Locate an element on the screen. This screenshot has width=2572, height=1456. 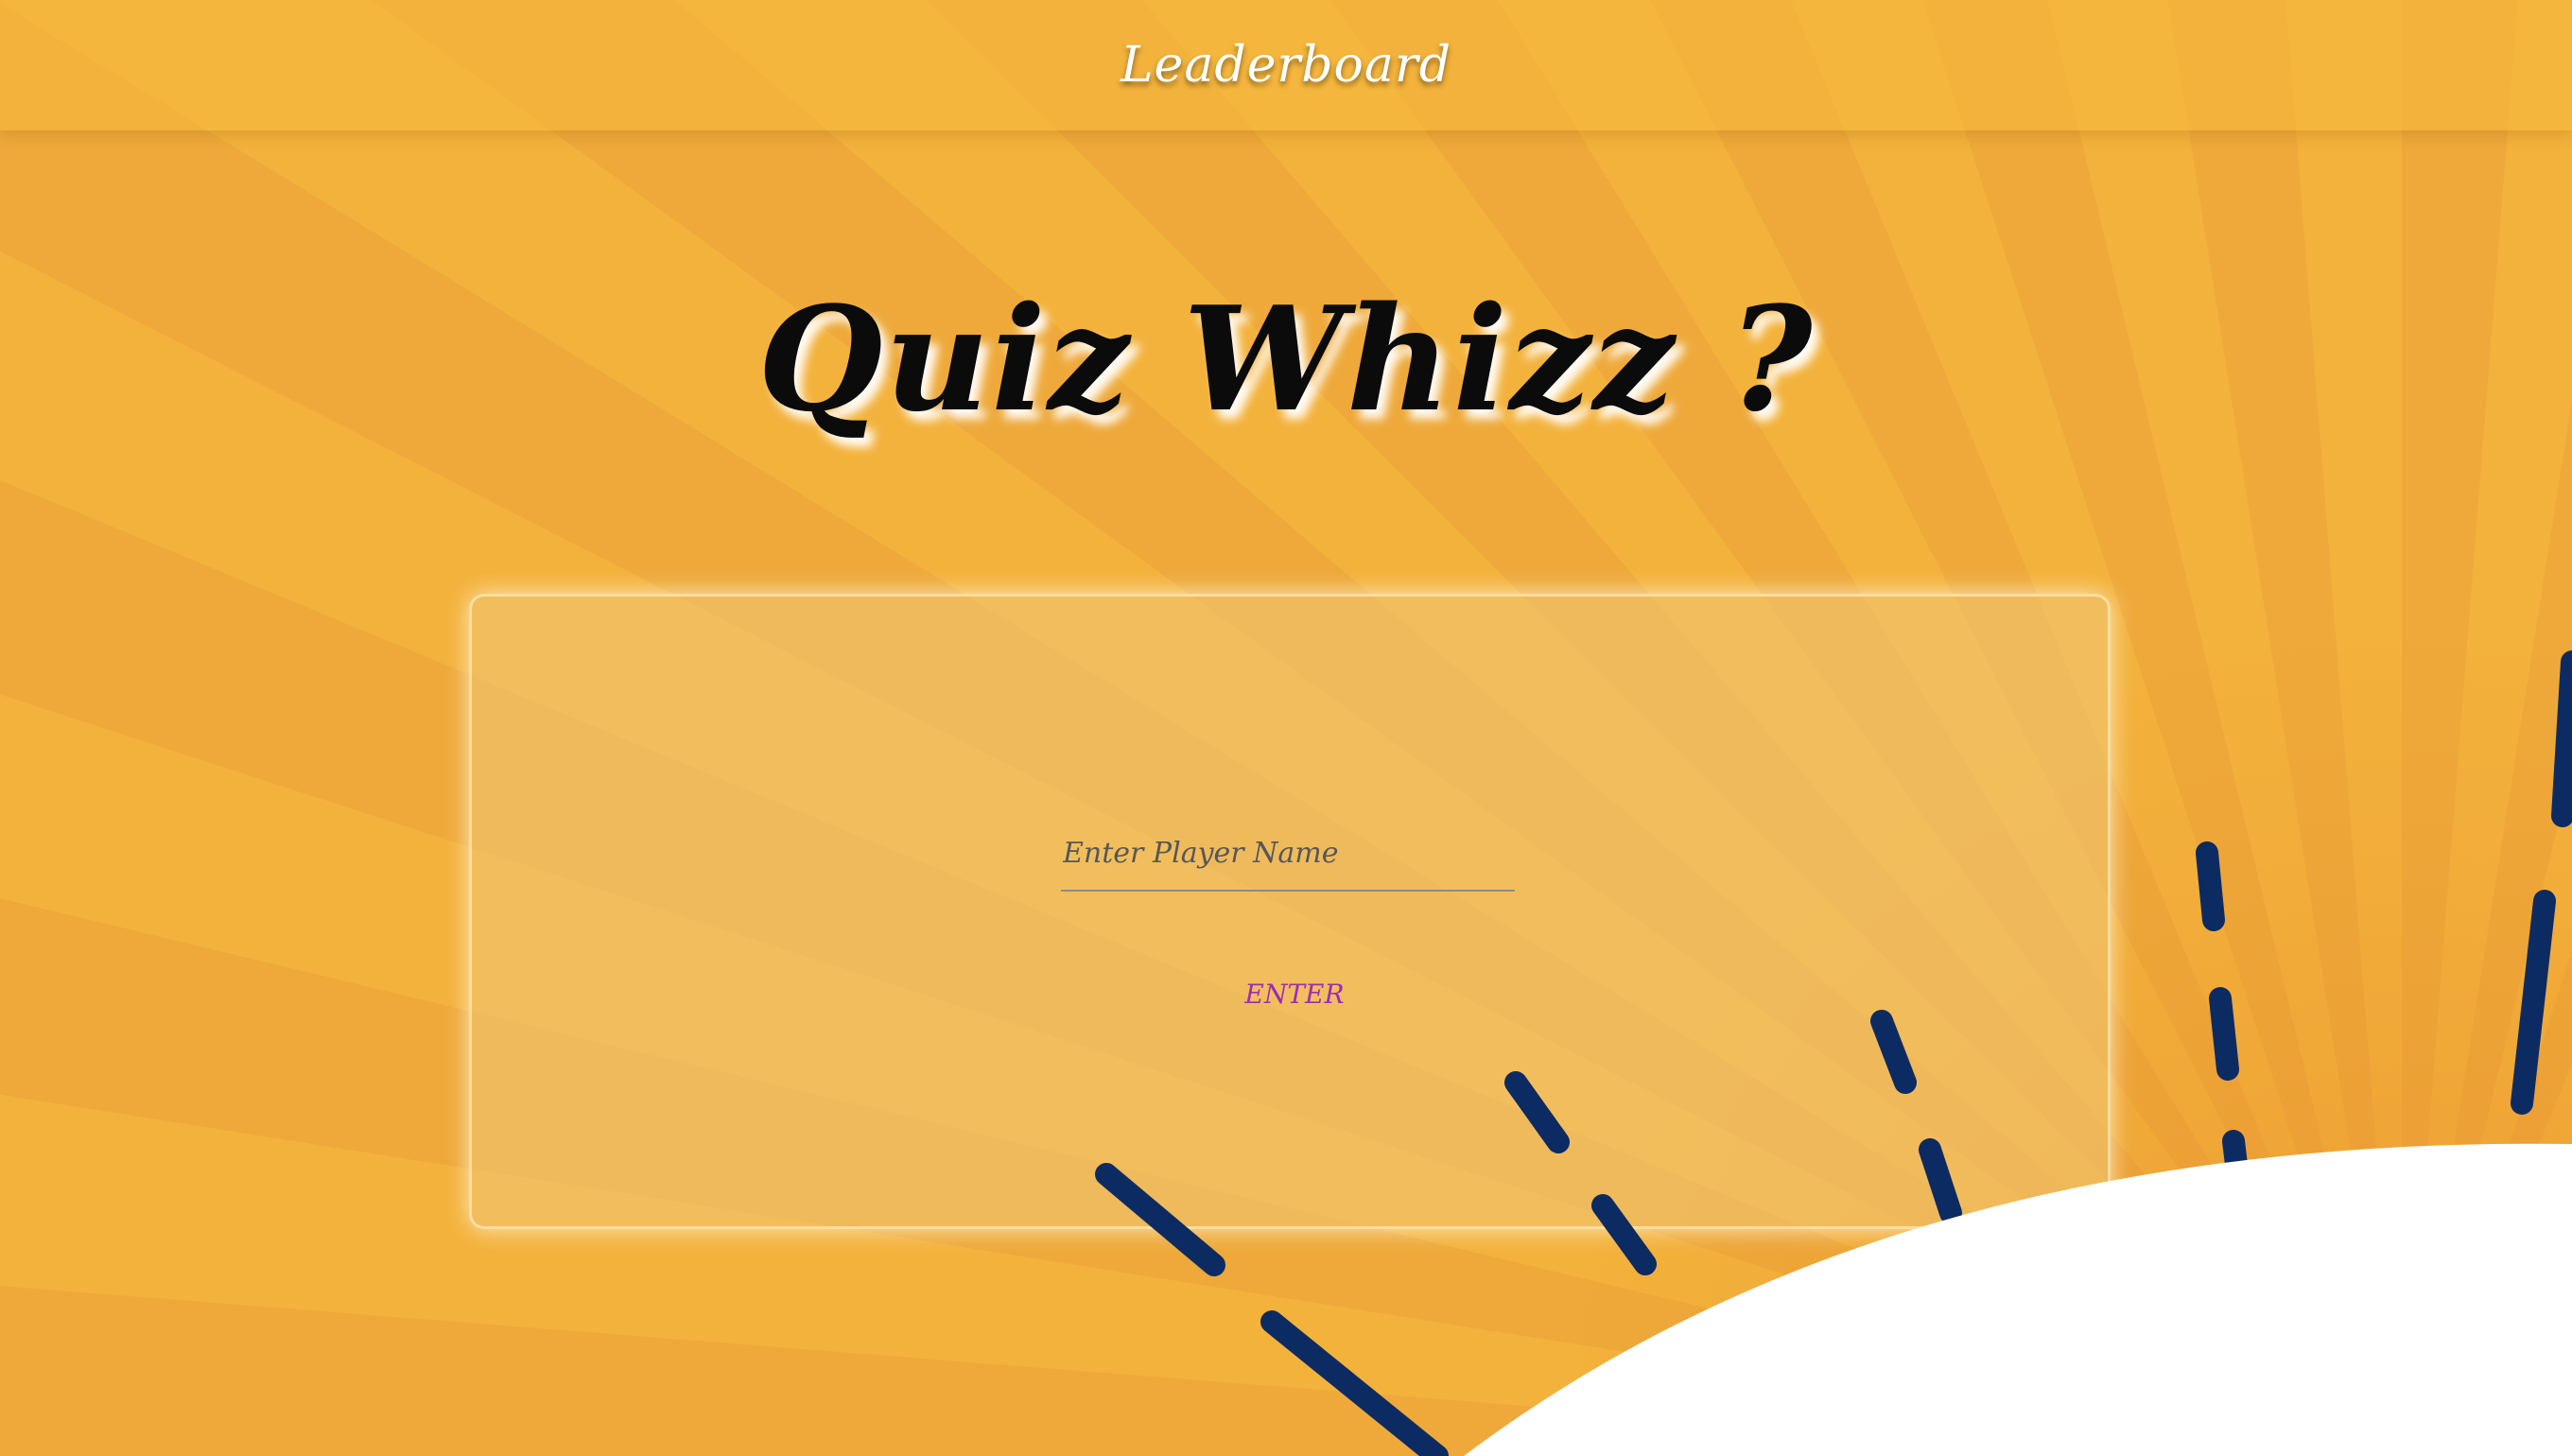
leaderboard-link: Leaderboard is located at coordinates (1286, 65).